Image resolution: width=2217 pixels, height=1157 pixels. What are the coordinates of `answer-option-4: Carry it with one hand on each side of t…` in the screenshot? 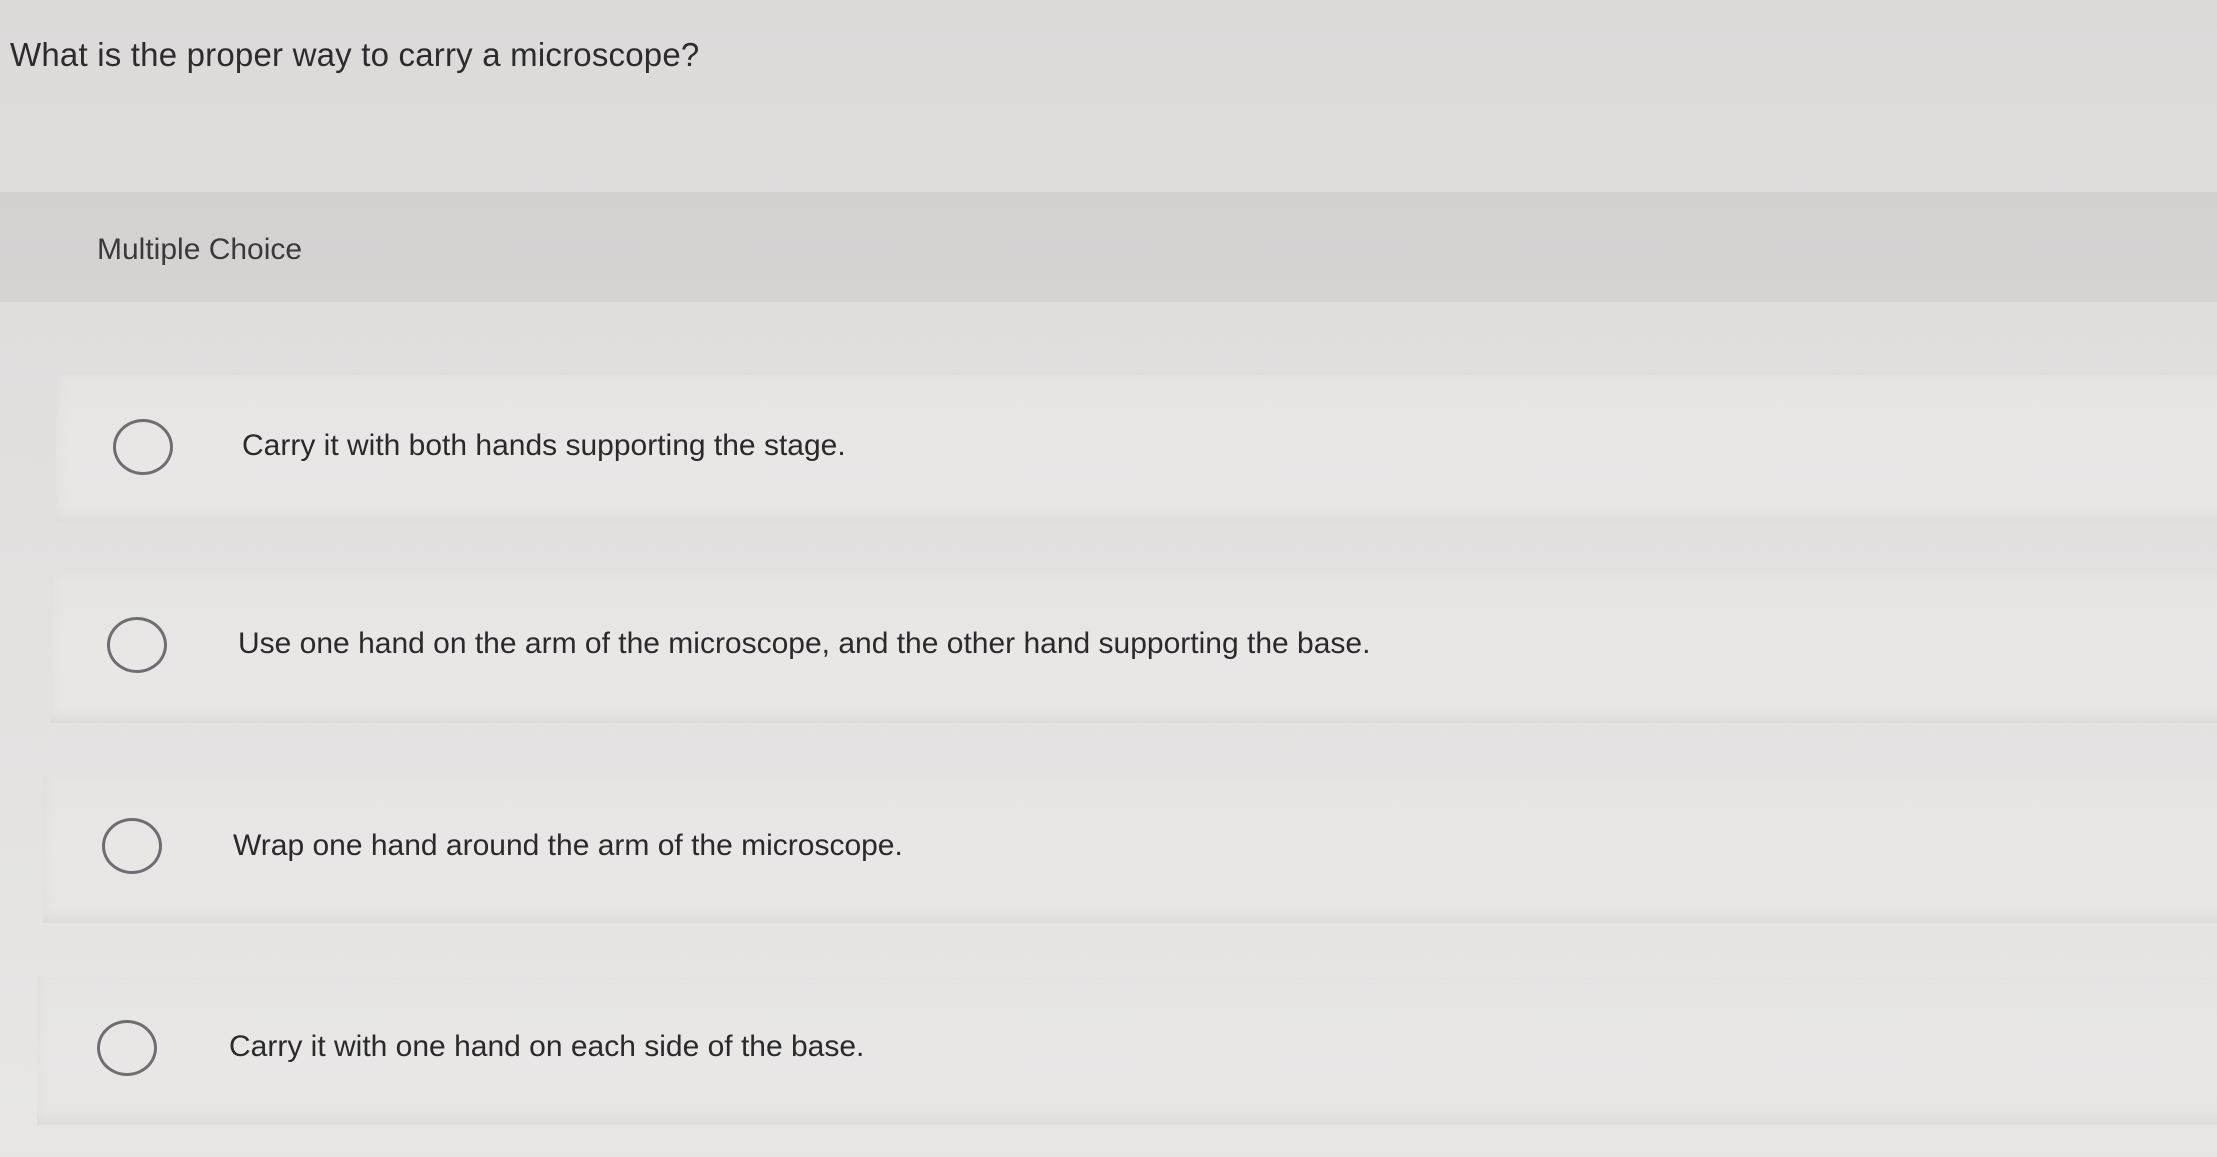 It's located at (1127, 1051).